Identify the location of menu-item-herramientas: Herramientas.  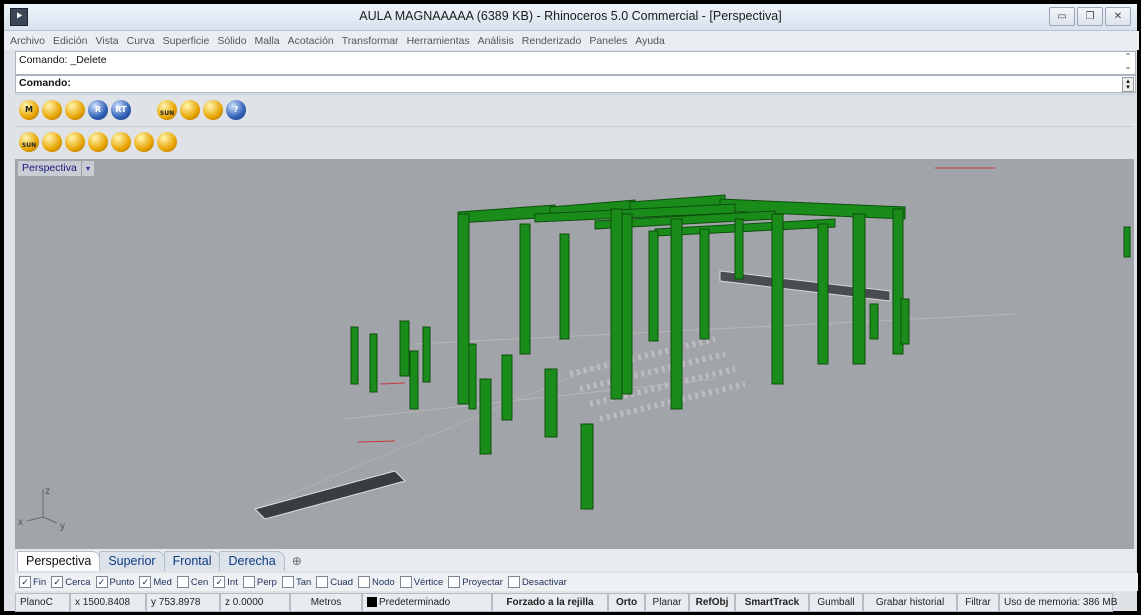
(438, 41).